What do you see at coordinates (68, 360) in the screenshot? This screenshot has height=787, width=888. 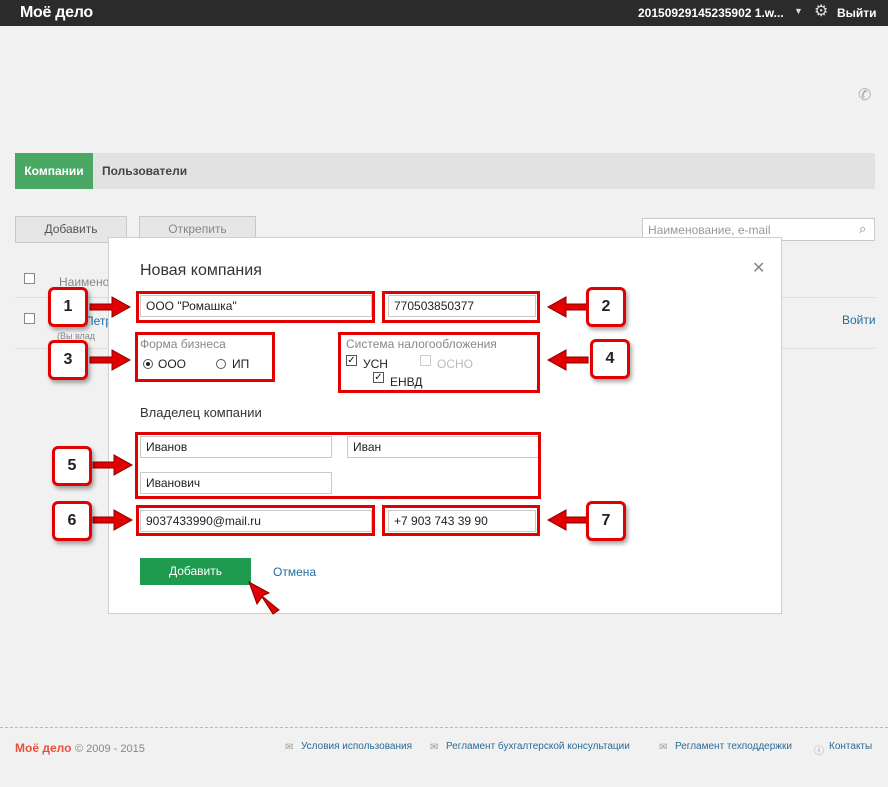 I see `callout-badge-3: 3` at bounding box center [68, 360].